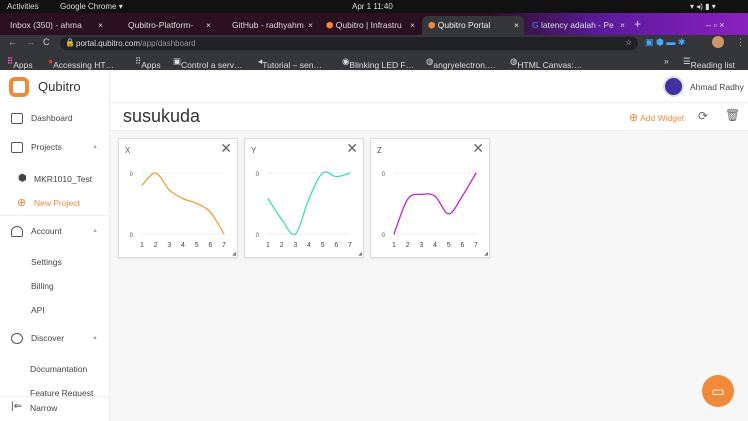 The height and width of the screenshot is (421, 748). What do you see at coordinates (384, 175) in the screenshot?
I see `y-tick-label: 0` at bounding box center [384, 175].